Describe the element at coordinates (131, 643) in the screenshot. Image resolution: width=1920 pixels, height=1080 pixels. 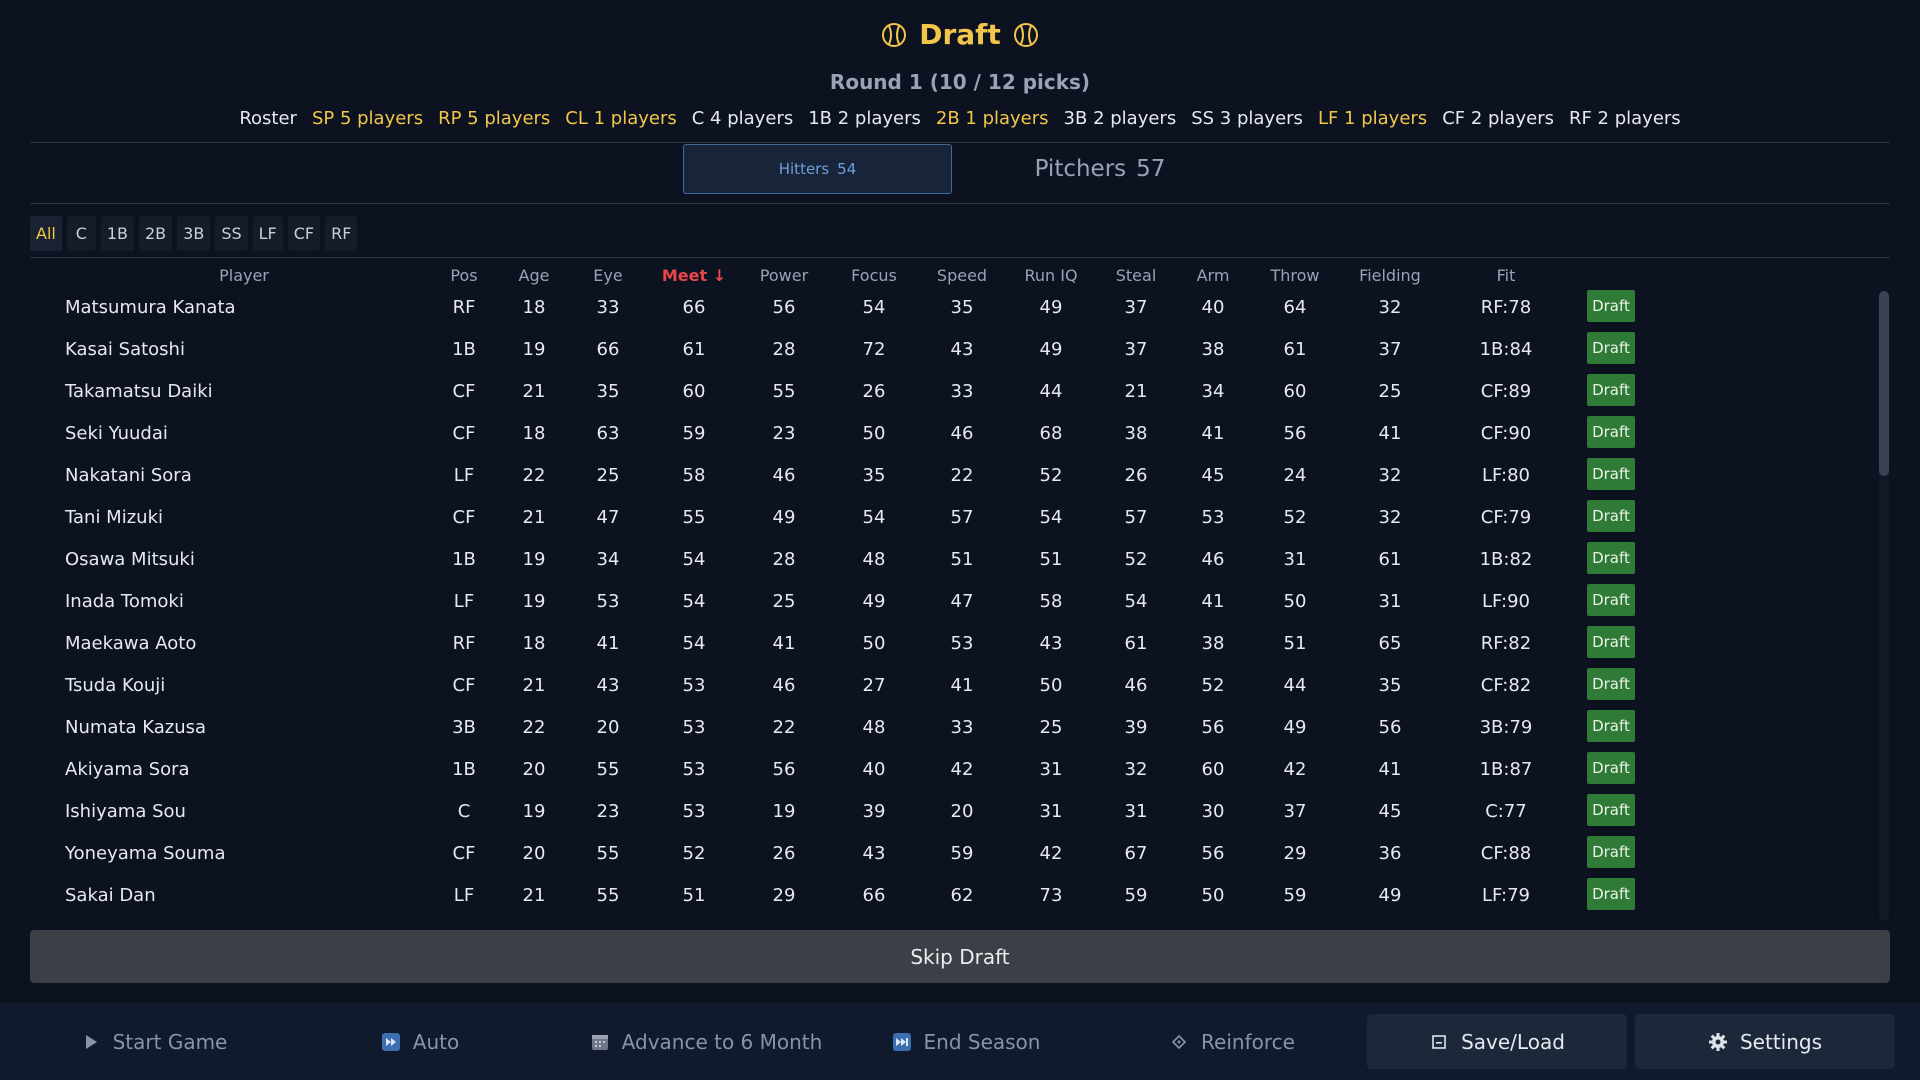
I see `player-name: Maekawa Aoto` at that location.